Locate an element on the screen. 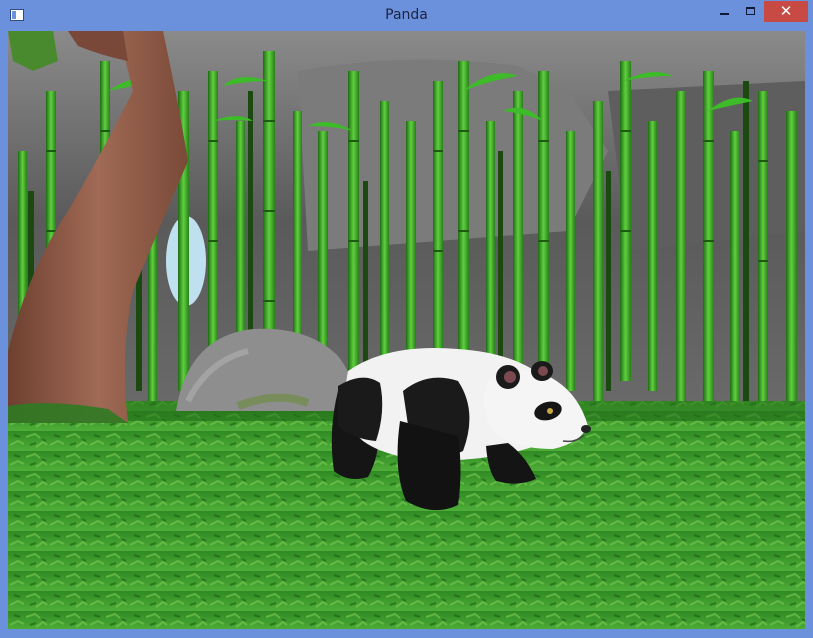 The height and width of the screenshot is (638, 813). minimize-button is located at coordinates (724, 11).